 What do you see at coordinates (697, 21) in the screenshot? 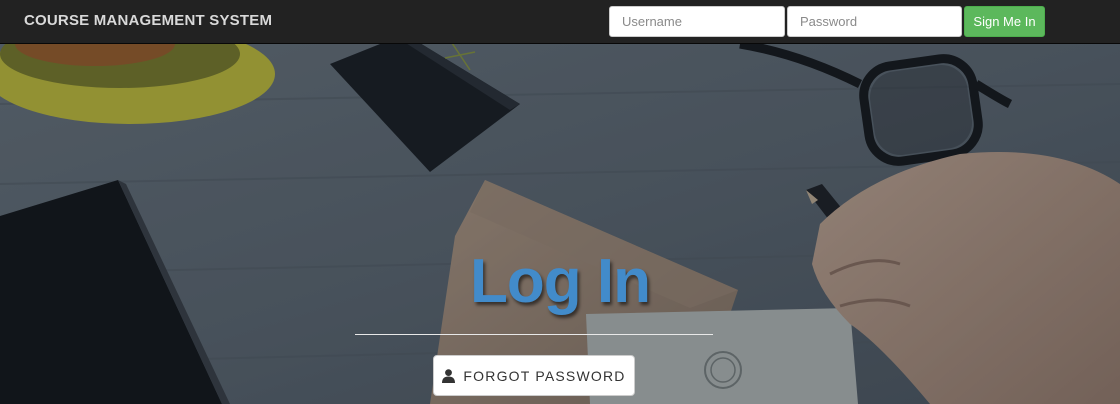
I see `username-input` at bounding box center [697, 21].